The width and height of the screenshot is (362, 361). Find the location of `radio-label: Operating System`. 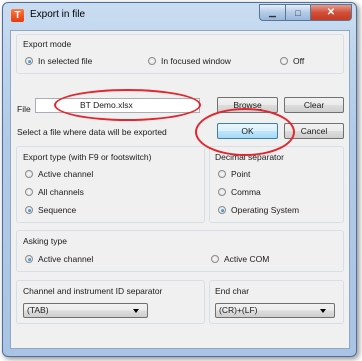

radio-label: Operating System is located at coordinates (265, 210).